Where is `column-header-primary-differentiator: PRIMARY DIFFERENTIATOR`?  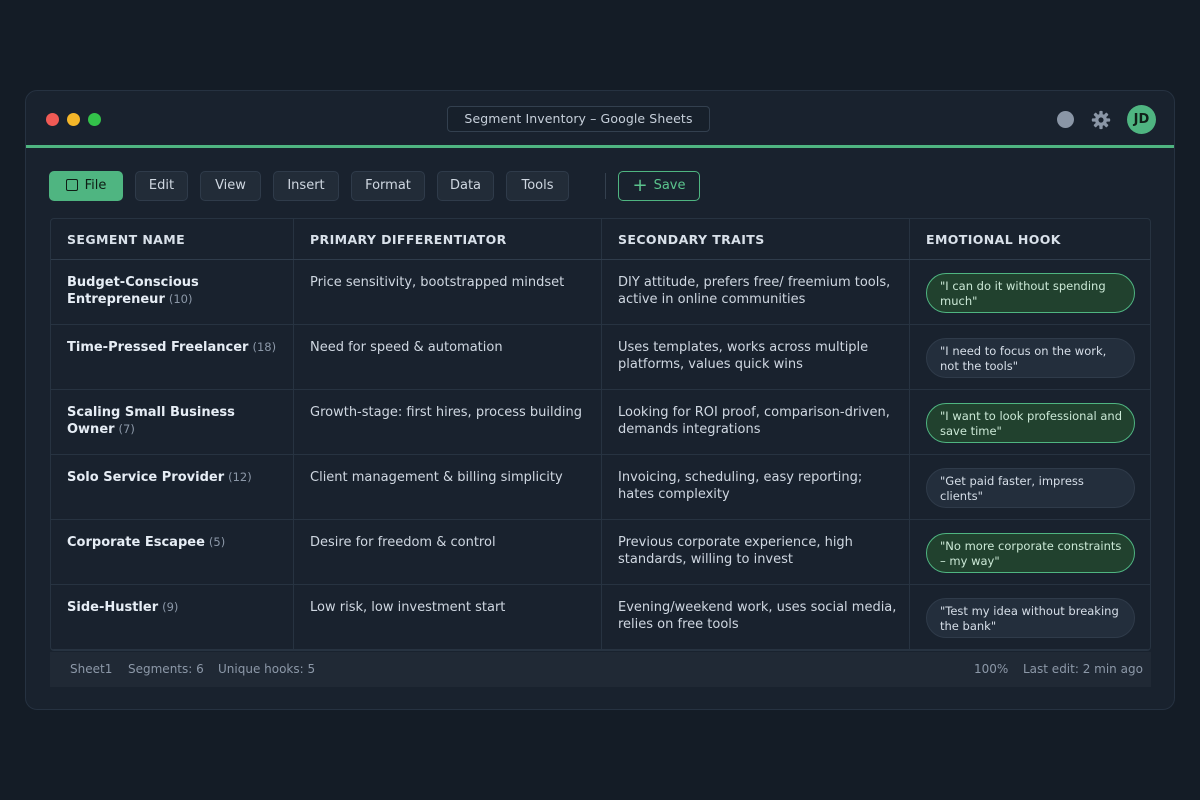
column-header-primary-differentiator: PRIMARY DIFFERENTIATOR is located at coordinates (448, 239).